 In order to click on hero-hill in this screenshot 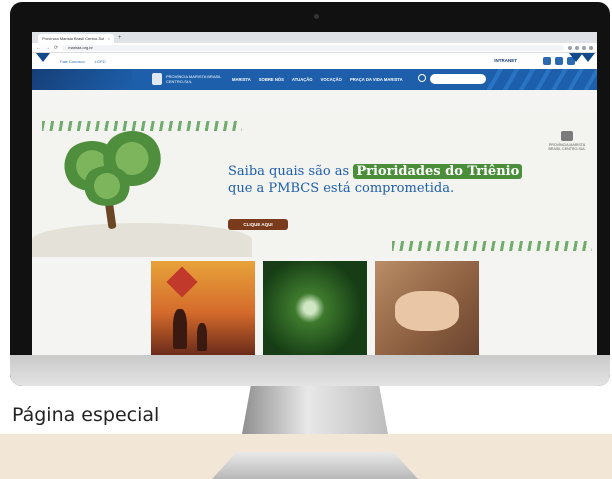, I will do `click(142, 240)`.